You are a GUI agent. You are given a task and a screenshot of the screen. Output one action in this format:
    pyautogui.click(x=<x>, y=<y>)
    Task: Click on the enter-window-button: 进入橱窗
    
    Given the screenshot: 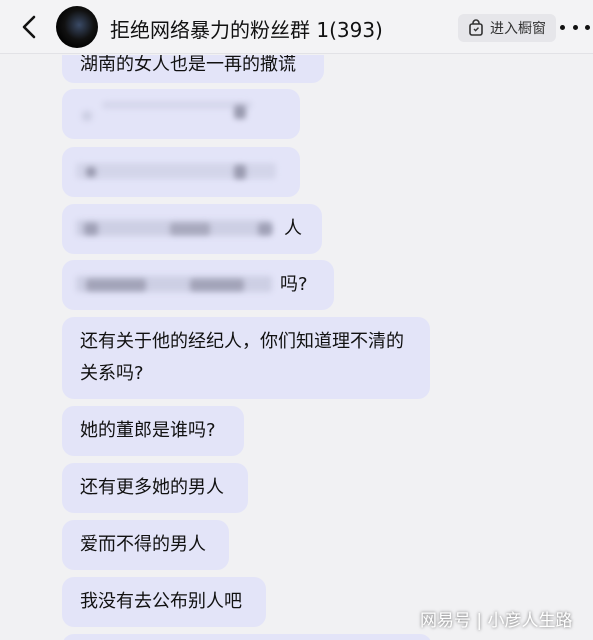 What is the action you would take?
    pyautogui.click(x=507, y=28)
    